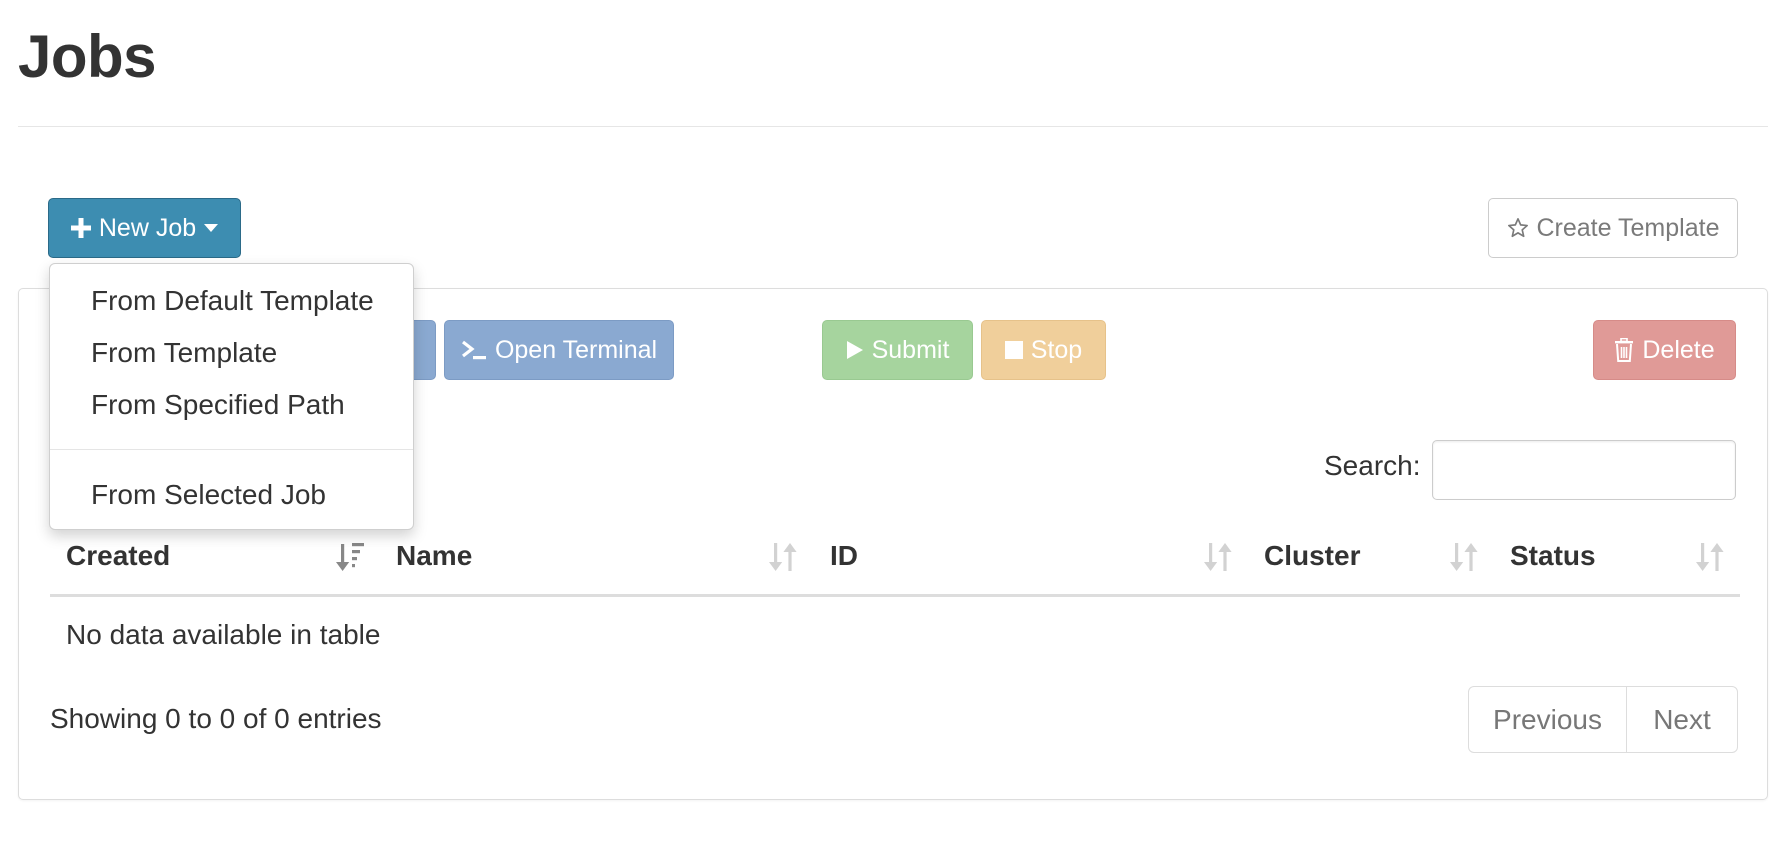  I want to click on submit-label: Submit, so click(910, 349).